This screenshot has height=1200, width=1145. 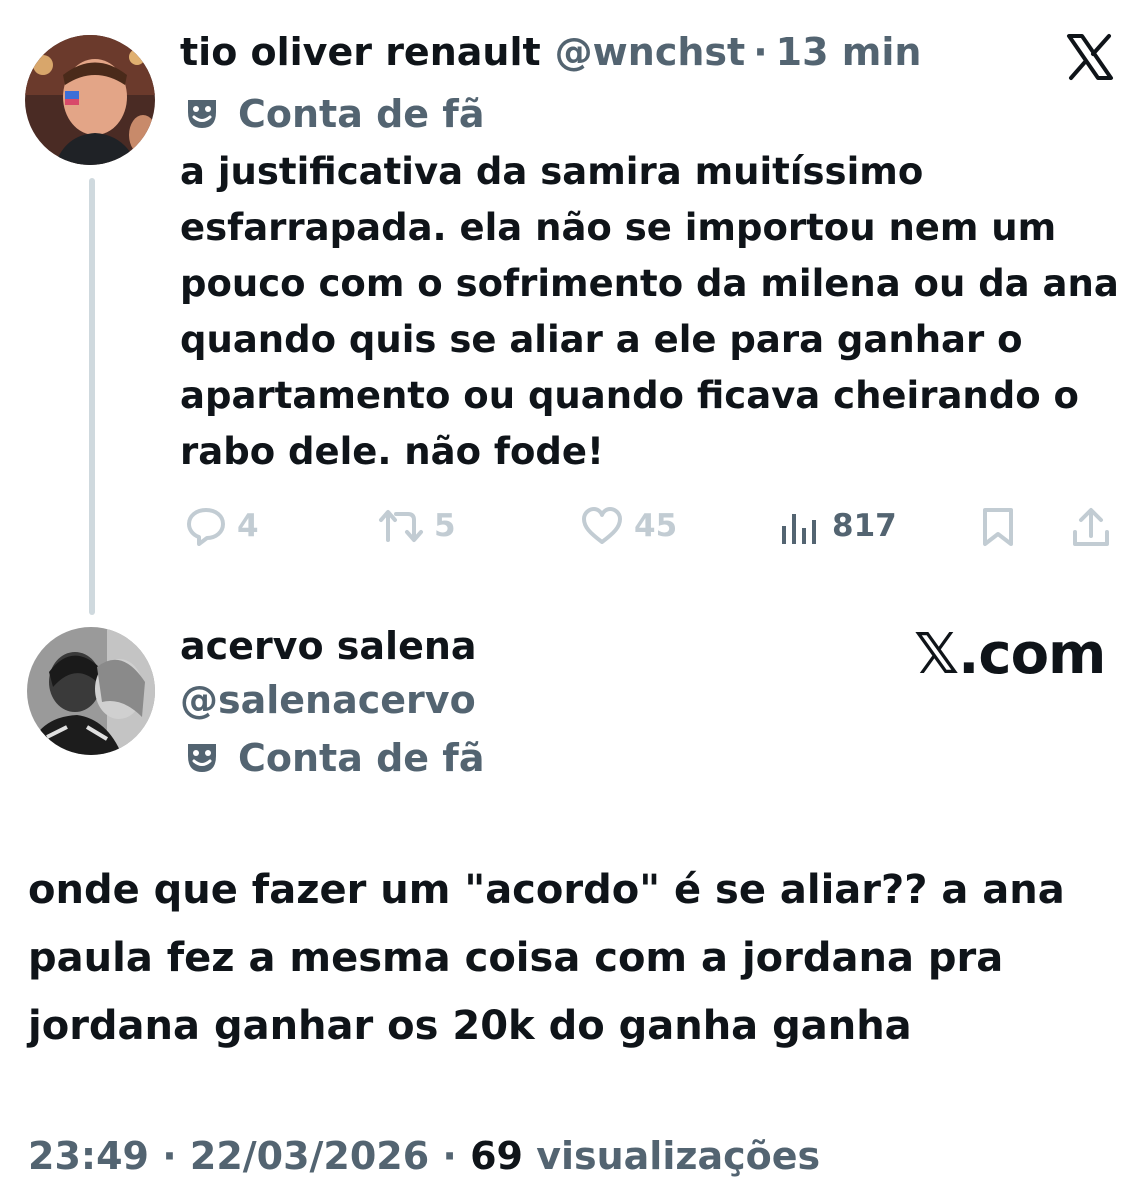 I want to click on author-name: tio oliver renault, so click(x=360, y=52).